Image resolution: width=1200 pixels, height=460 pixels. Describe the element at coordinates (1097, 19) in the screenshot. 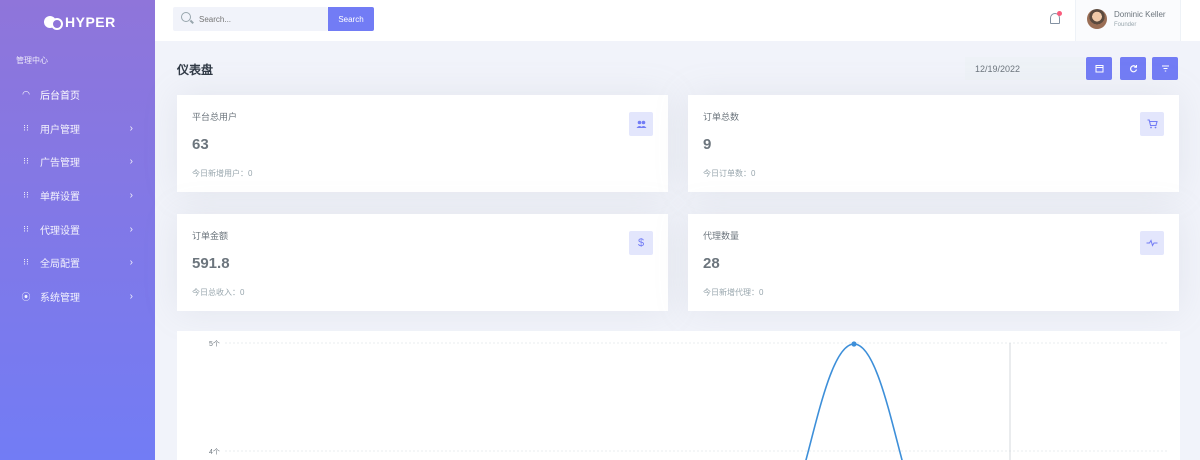

I see `avatar` at that location.